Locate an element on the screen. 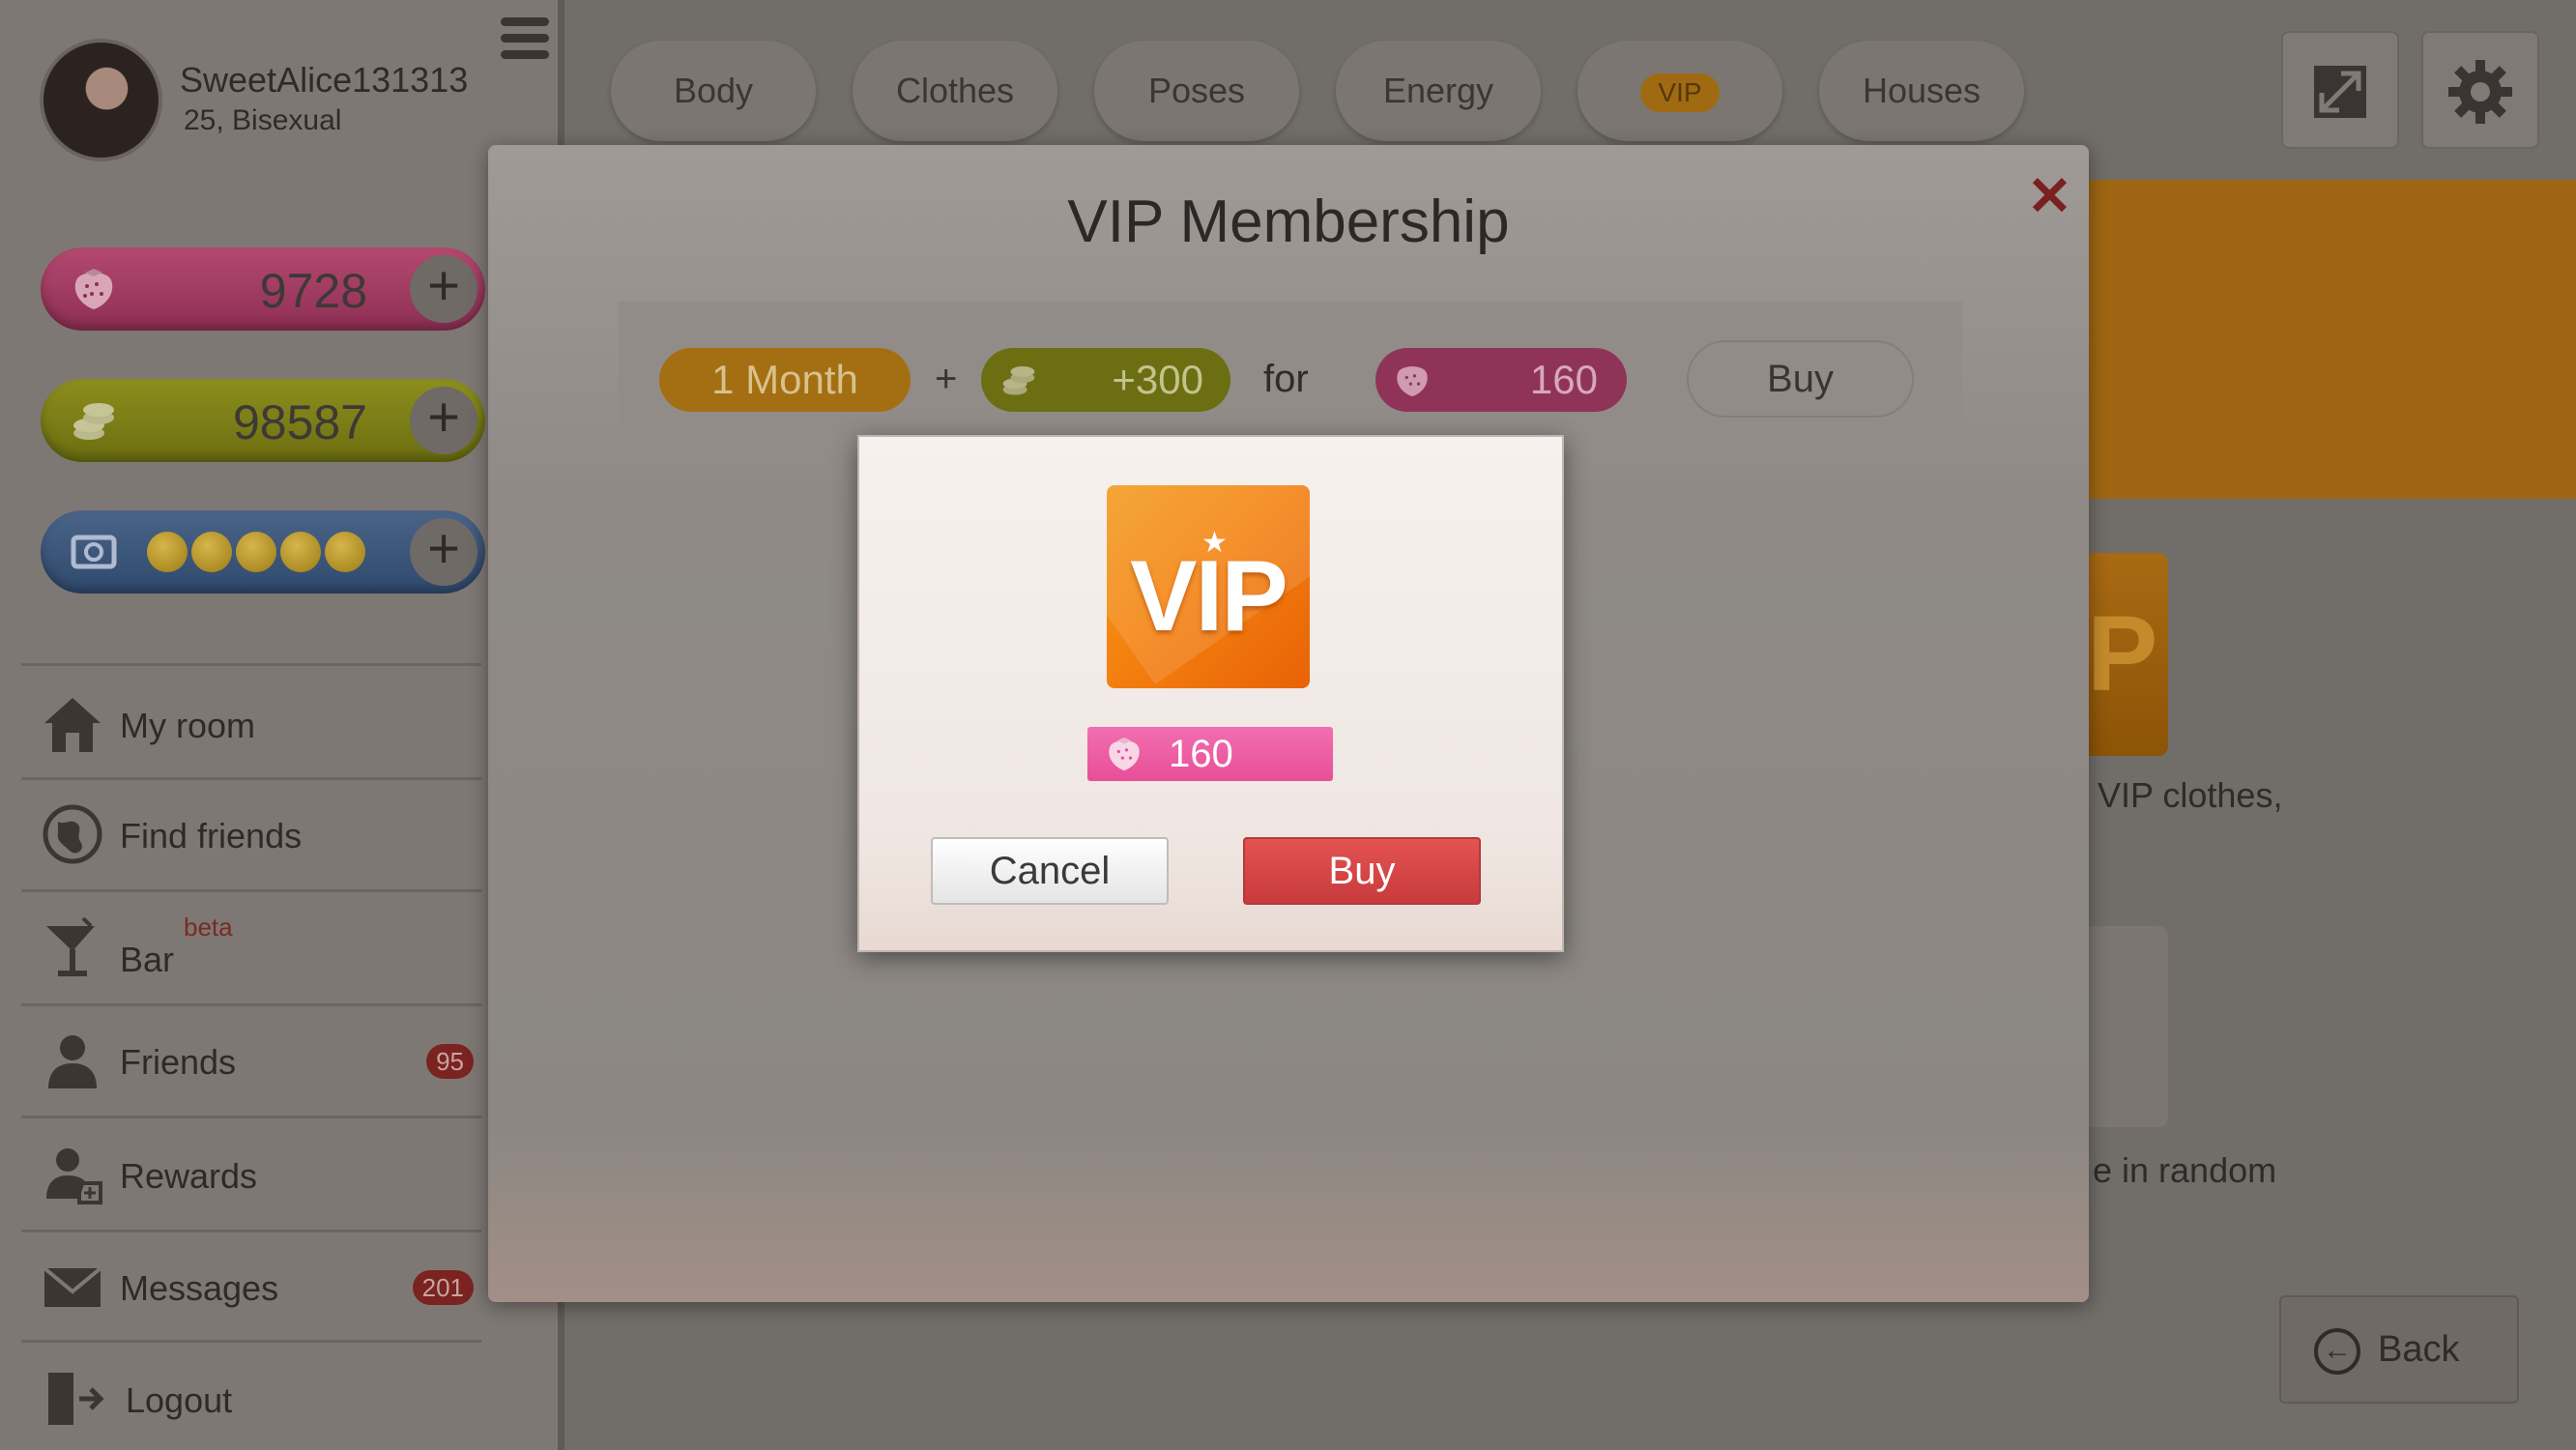  sidebar-item-rewards: Rewards is located at coordinates (251, 1173).